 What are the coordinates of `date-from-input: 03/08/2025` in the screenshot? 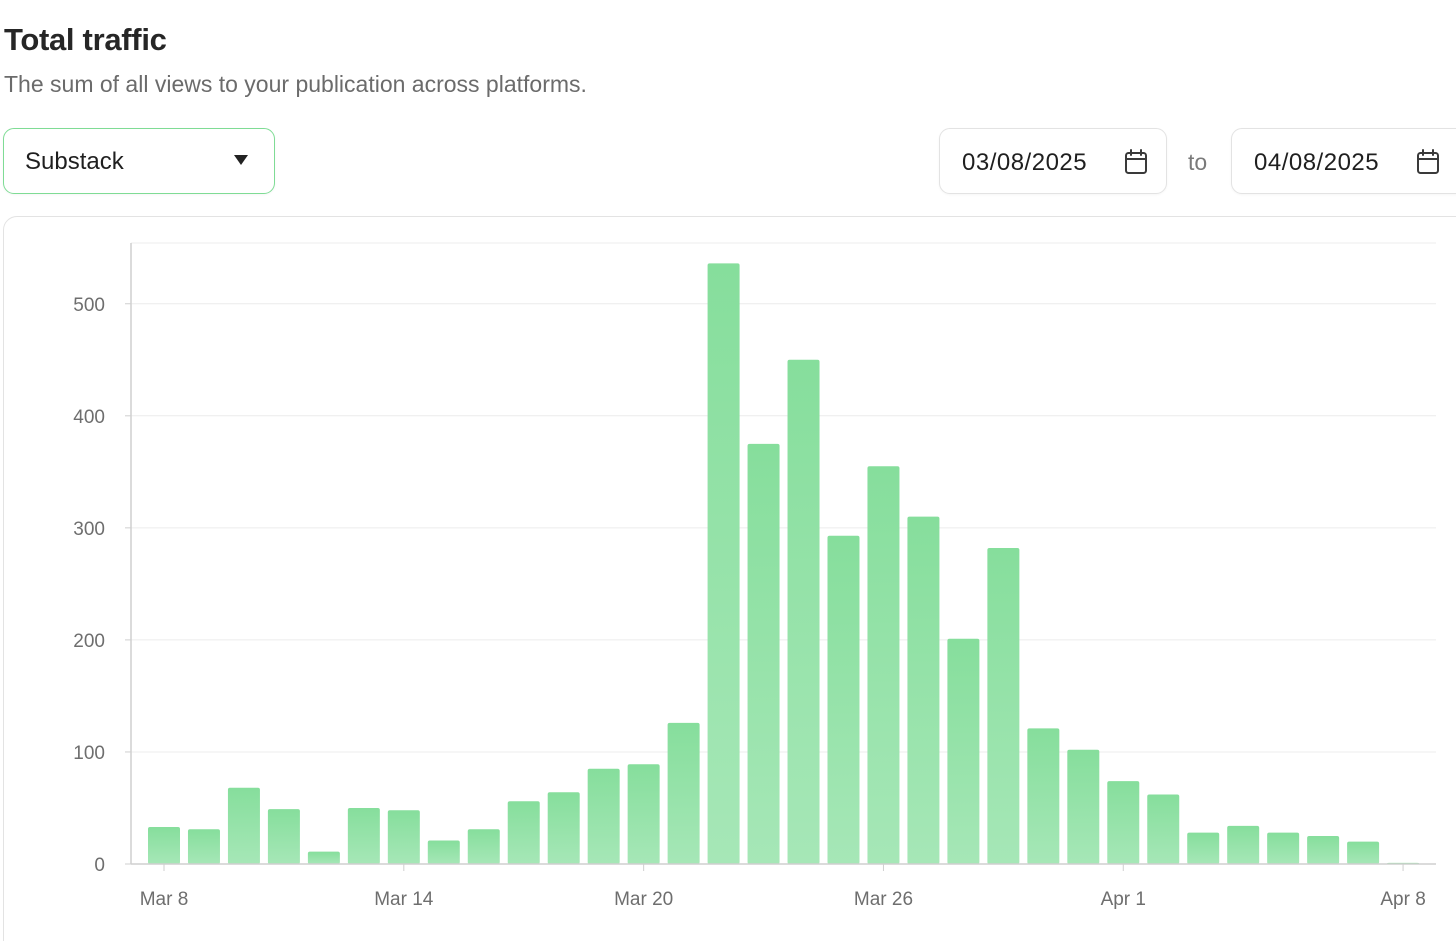 It's located at (1053, 161).